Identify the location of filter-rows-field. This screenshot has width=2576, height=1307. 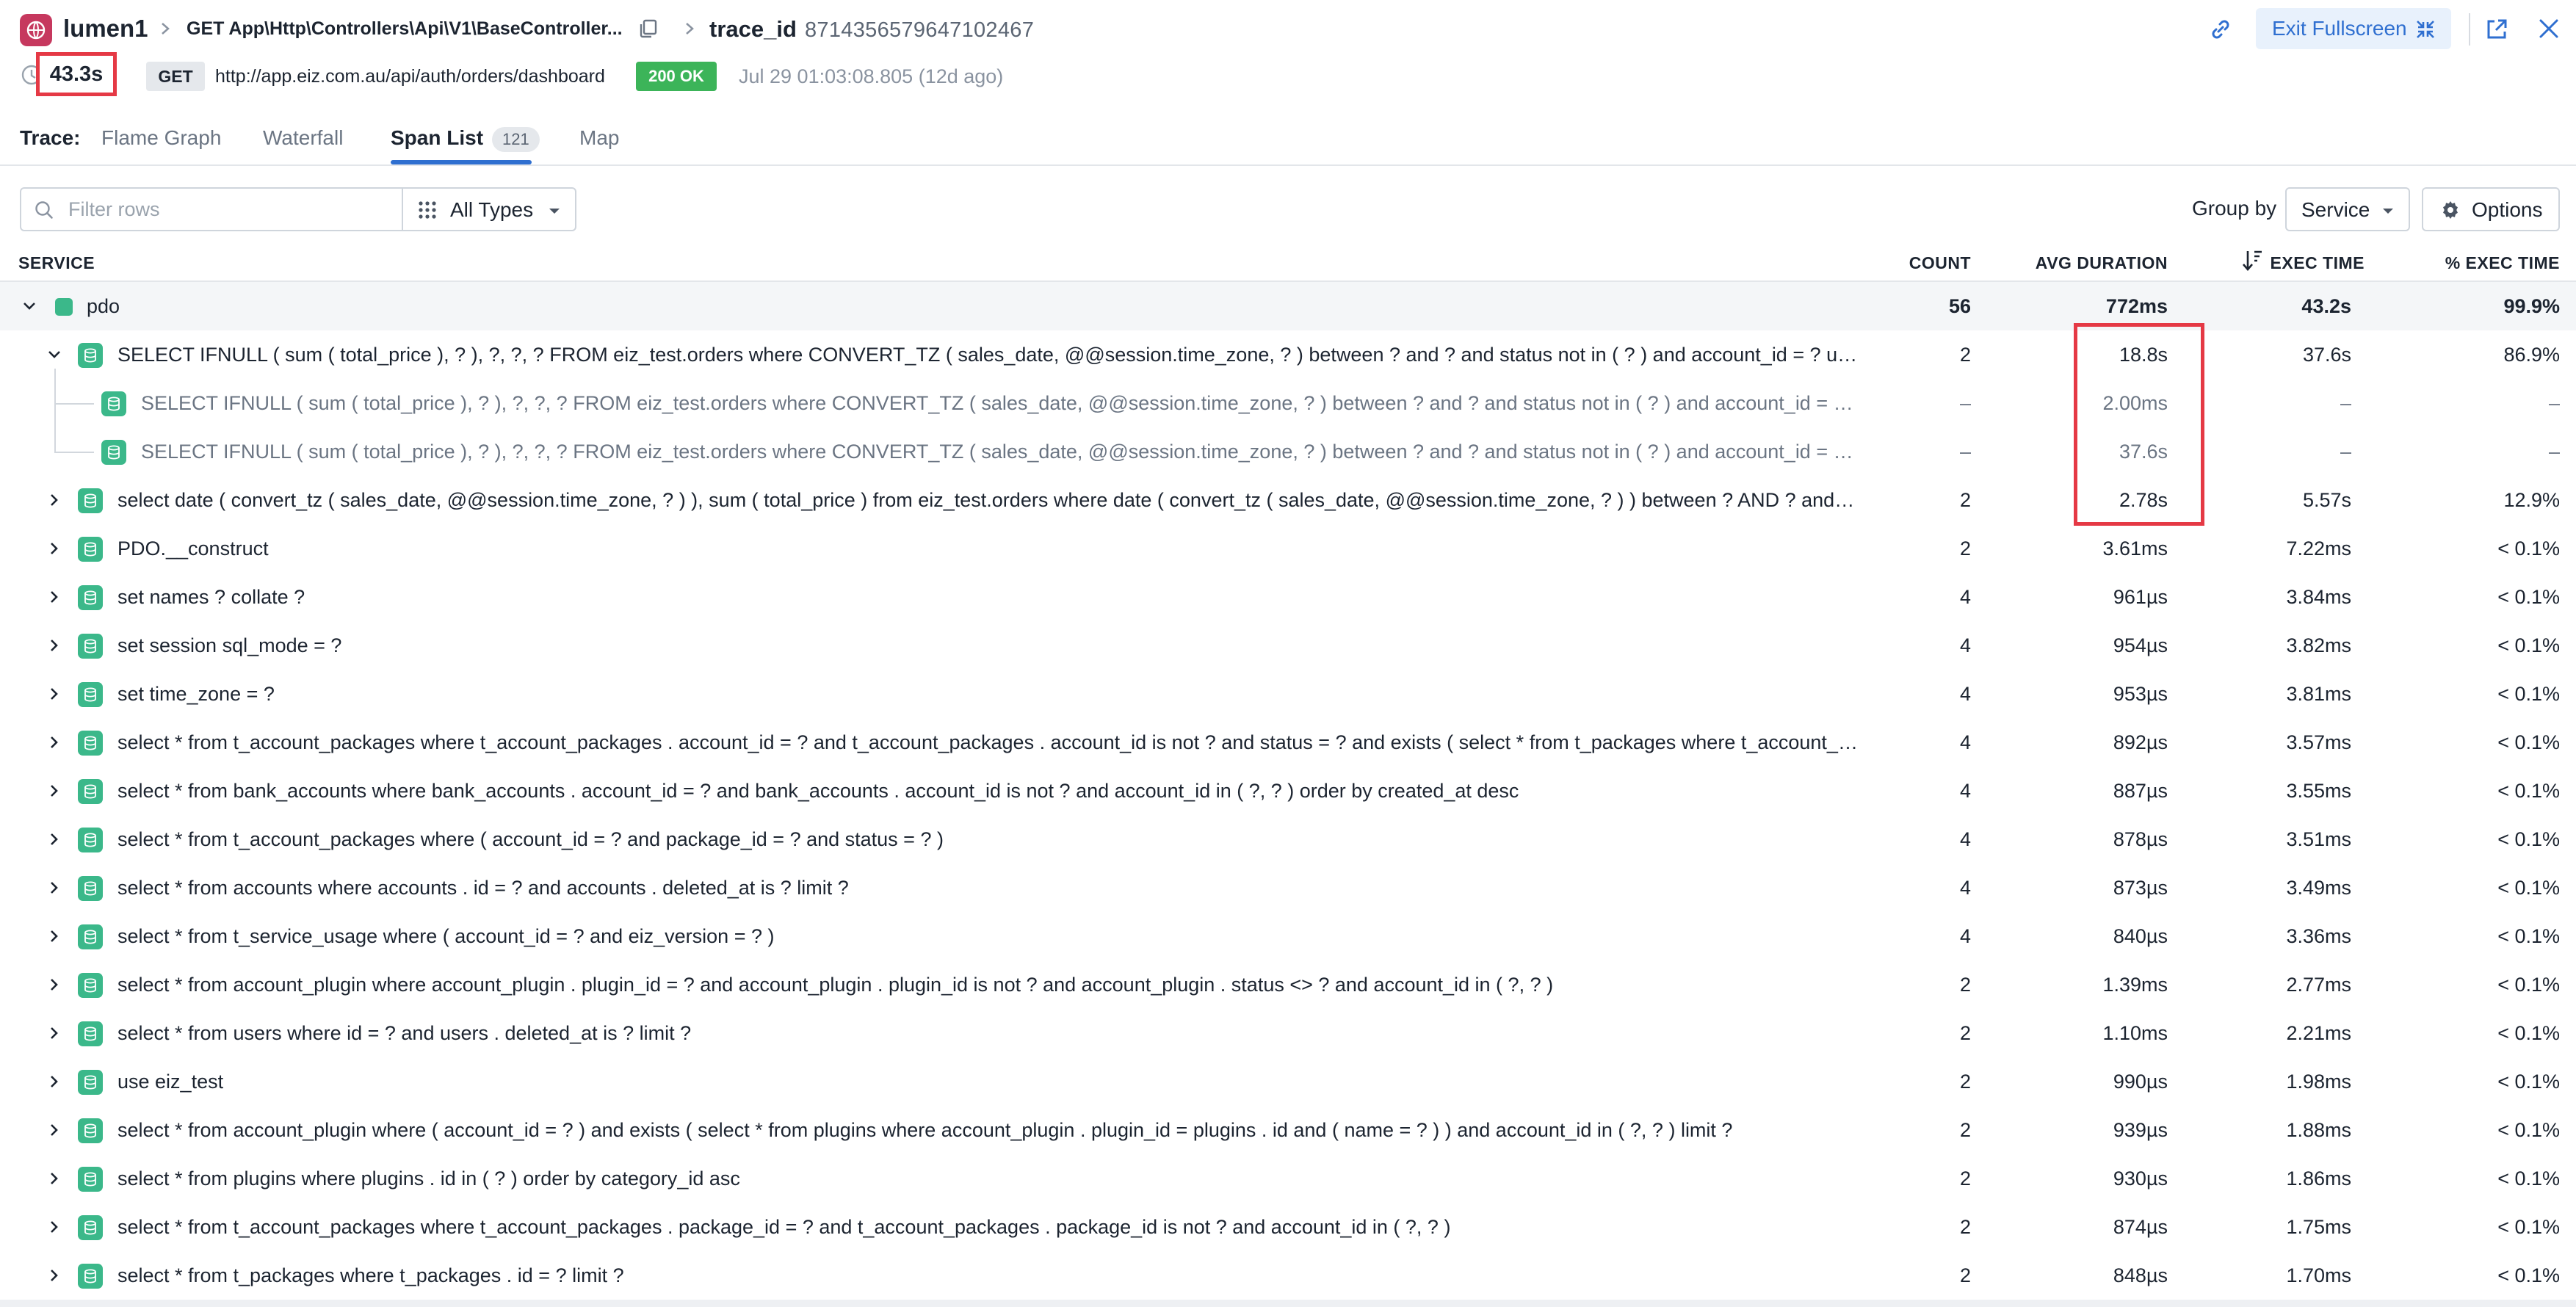
(211, 209).